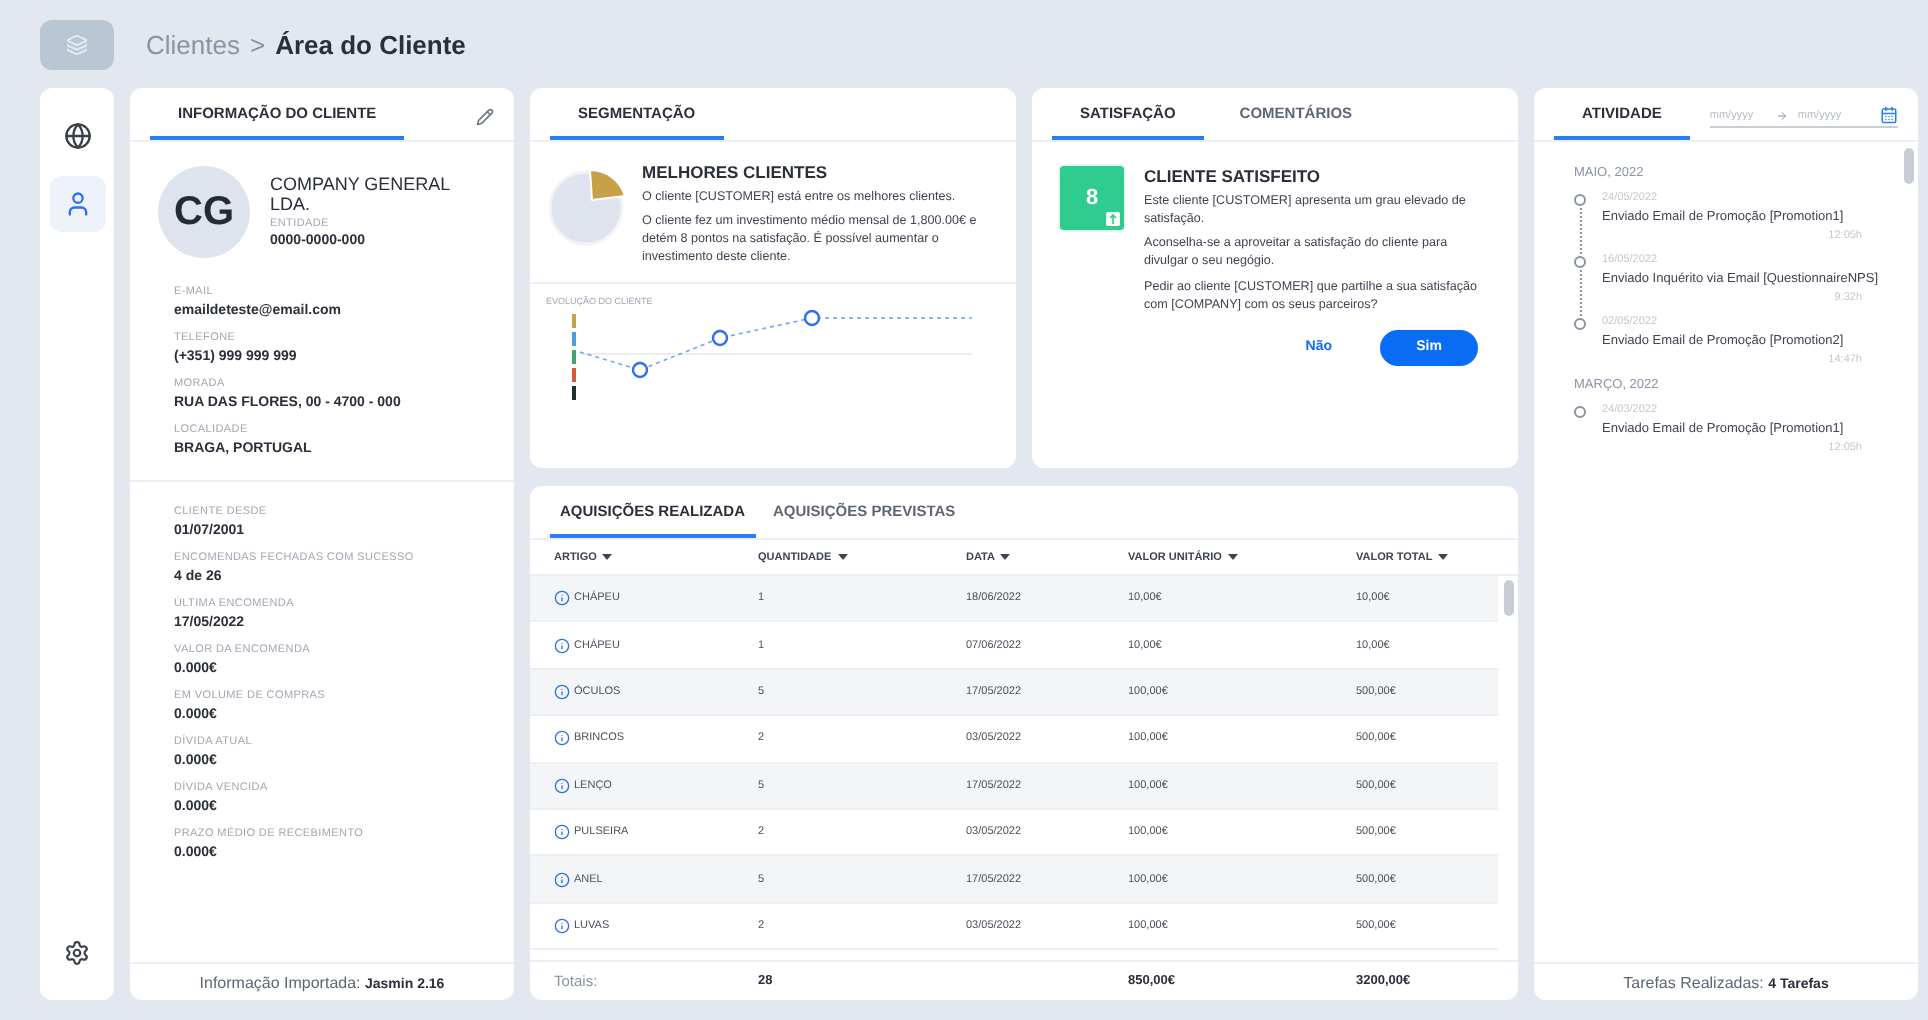 This screenshot has width=1928, height=1020. I want to click on arrow-up-icon, so click(1113, 219).